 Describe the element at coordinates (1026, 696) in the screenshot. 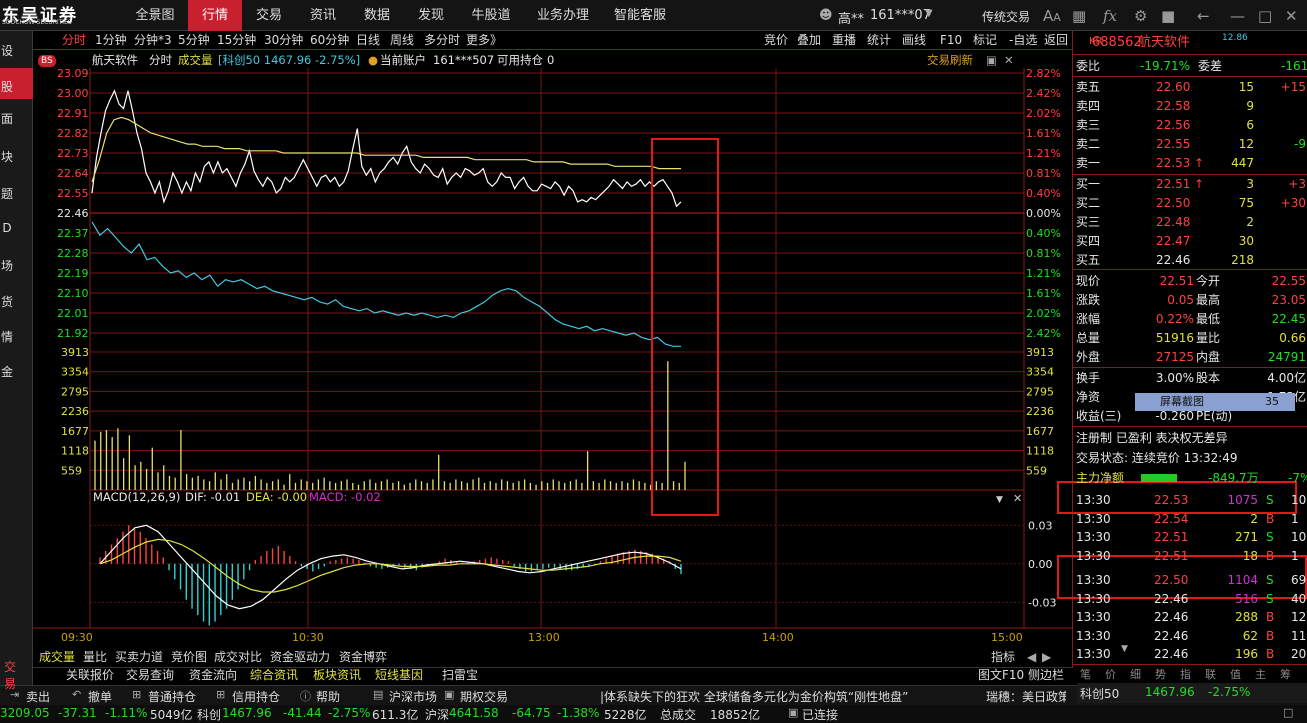

I see `news-ticker-right: 瑞穗：美日政策协调助日元成为，避险功能 料破150关关` at that location.